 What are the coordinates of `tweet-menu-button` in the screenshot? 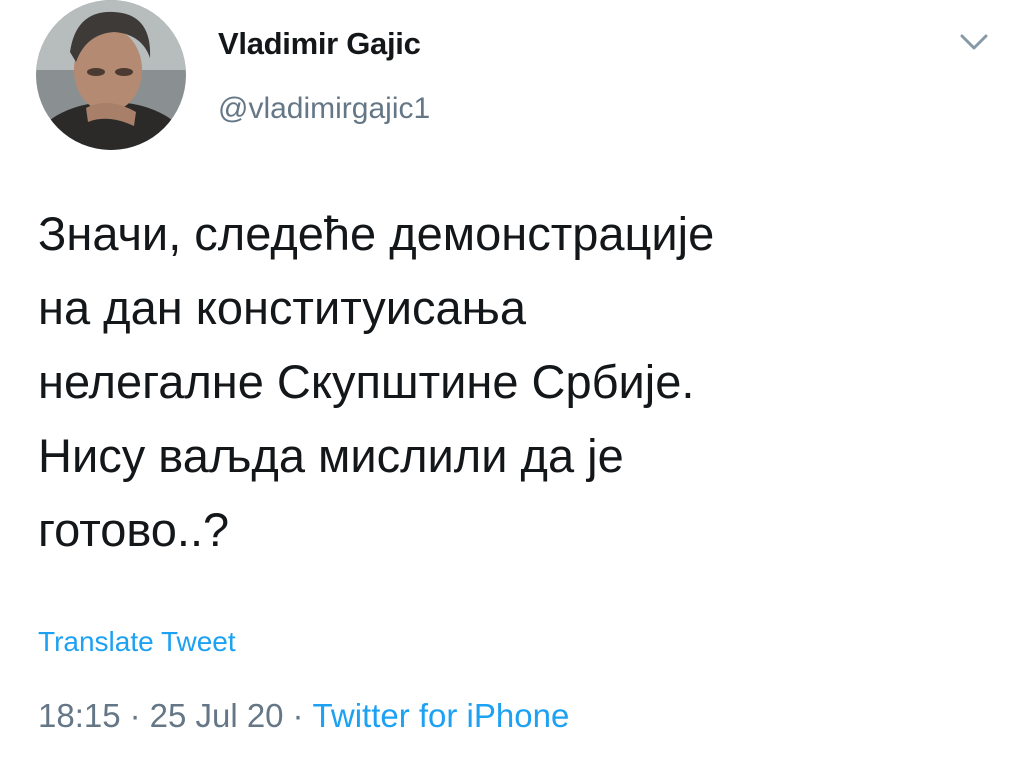 It's located at (974, 42).